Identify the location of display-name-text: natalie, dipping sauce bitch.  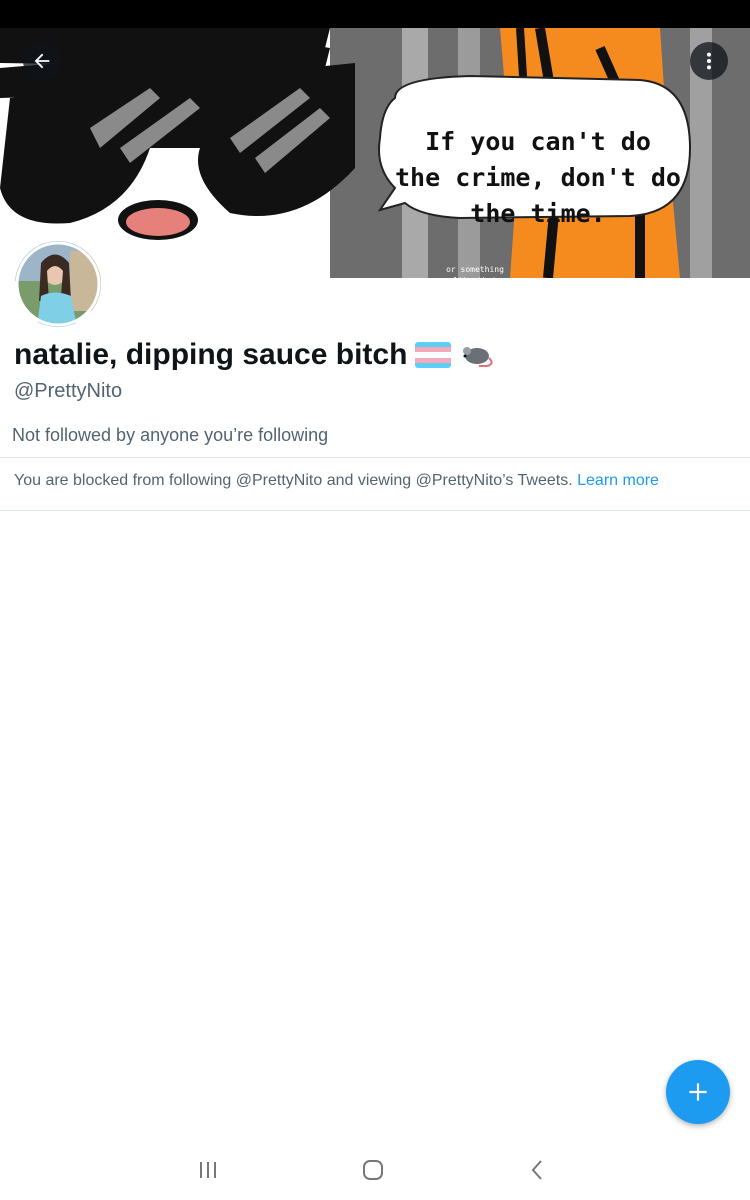
(211, 354).